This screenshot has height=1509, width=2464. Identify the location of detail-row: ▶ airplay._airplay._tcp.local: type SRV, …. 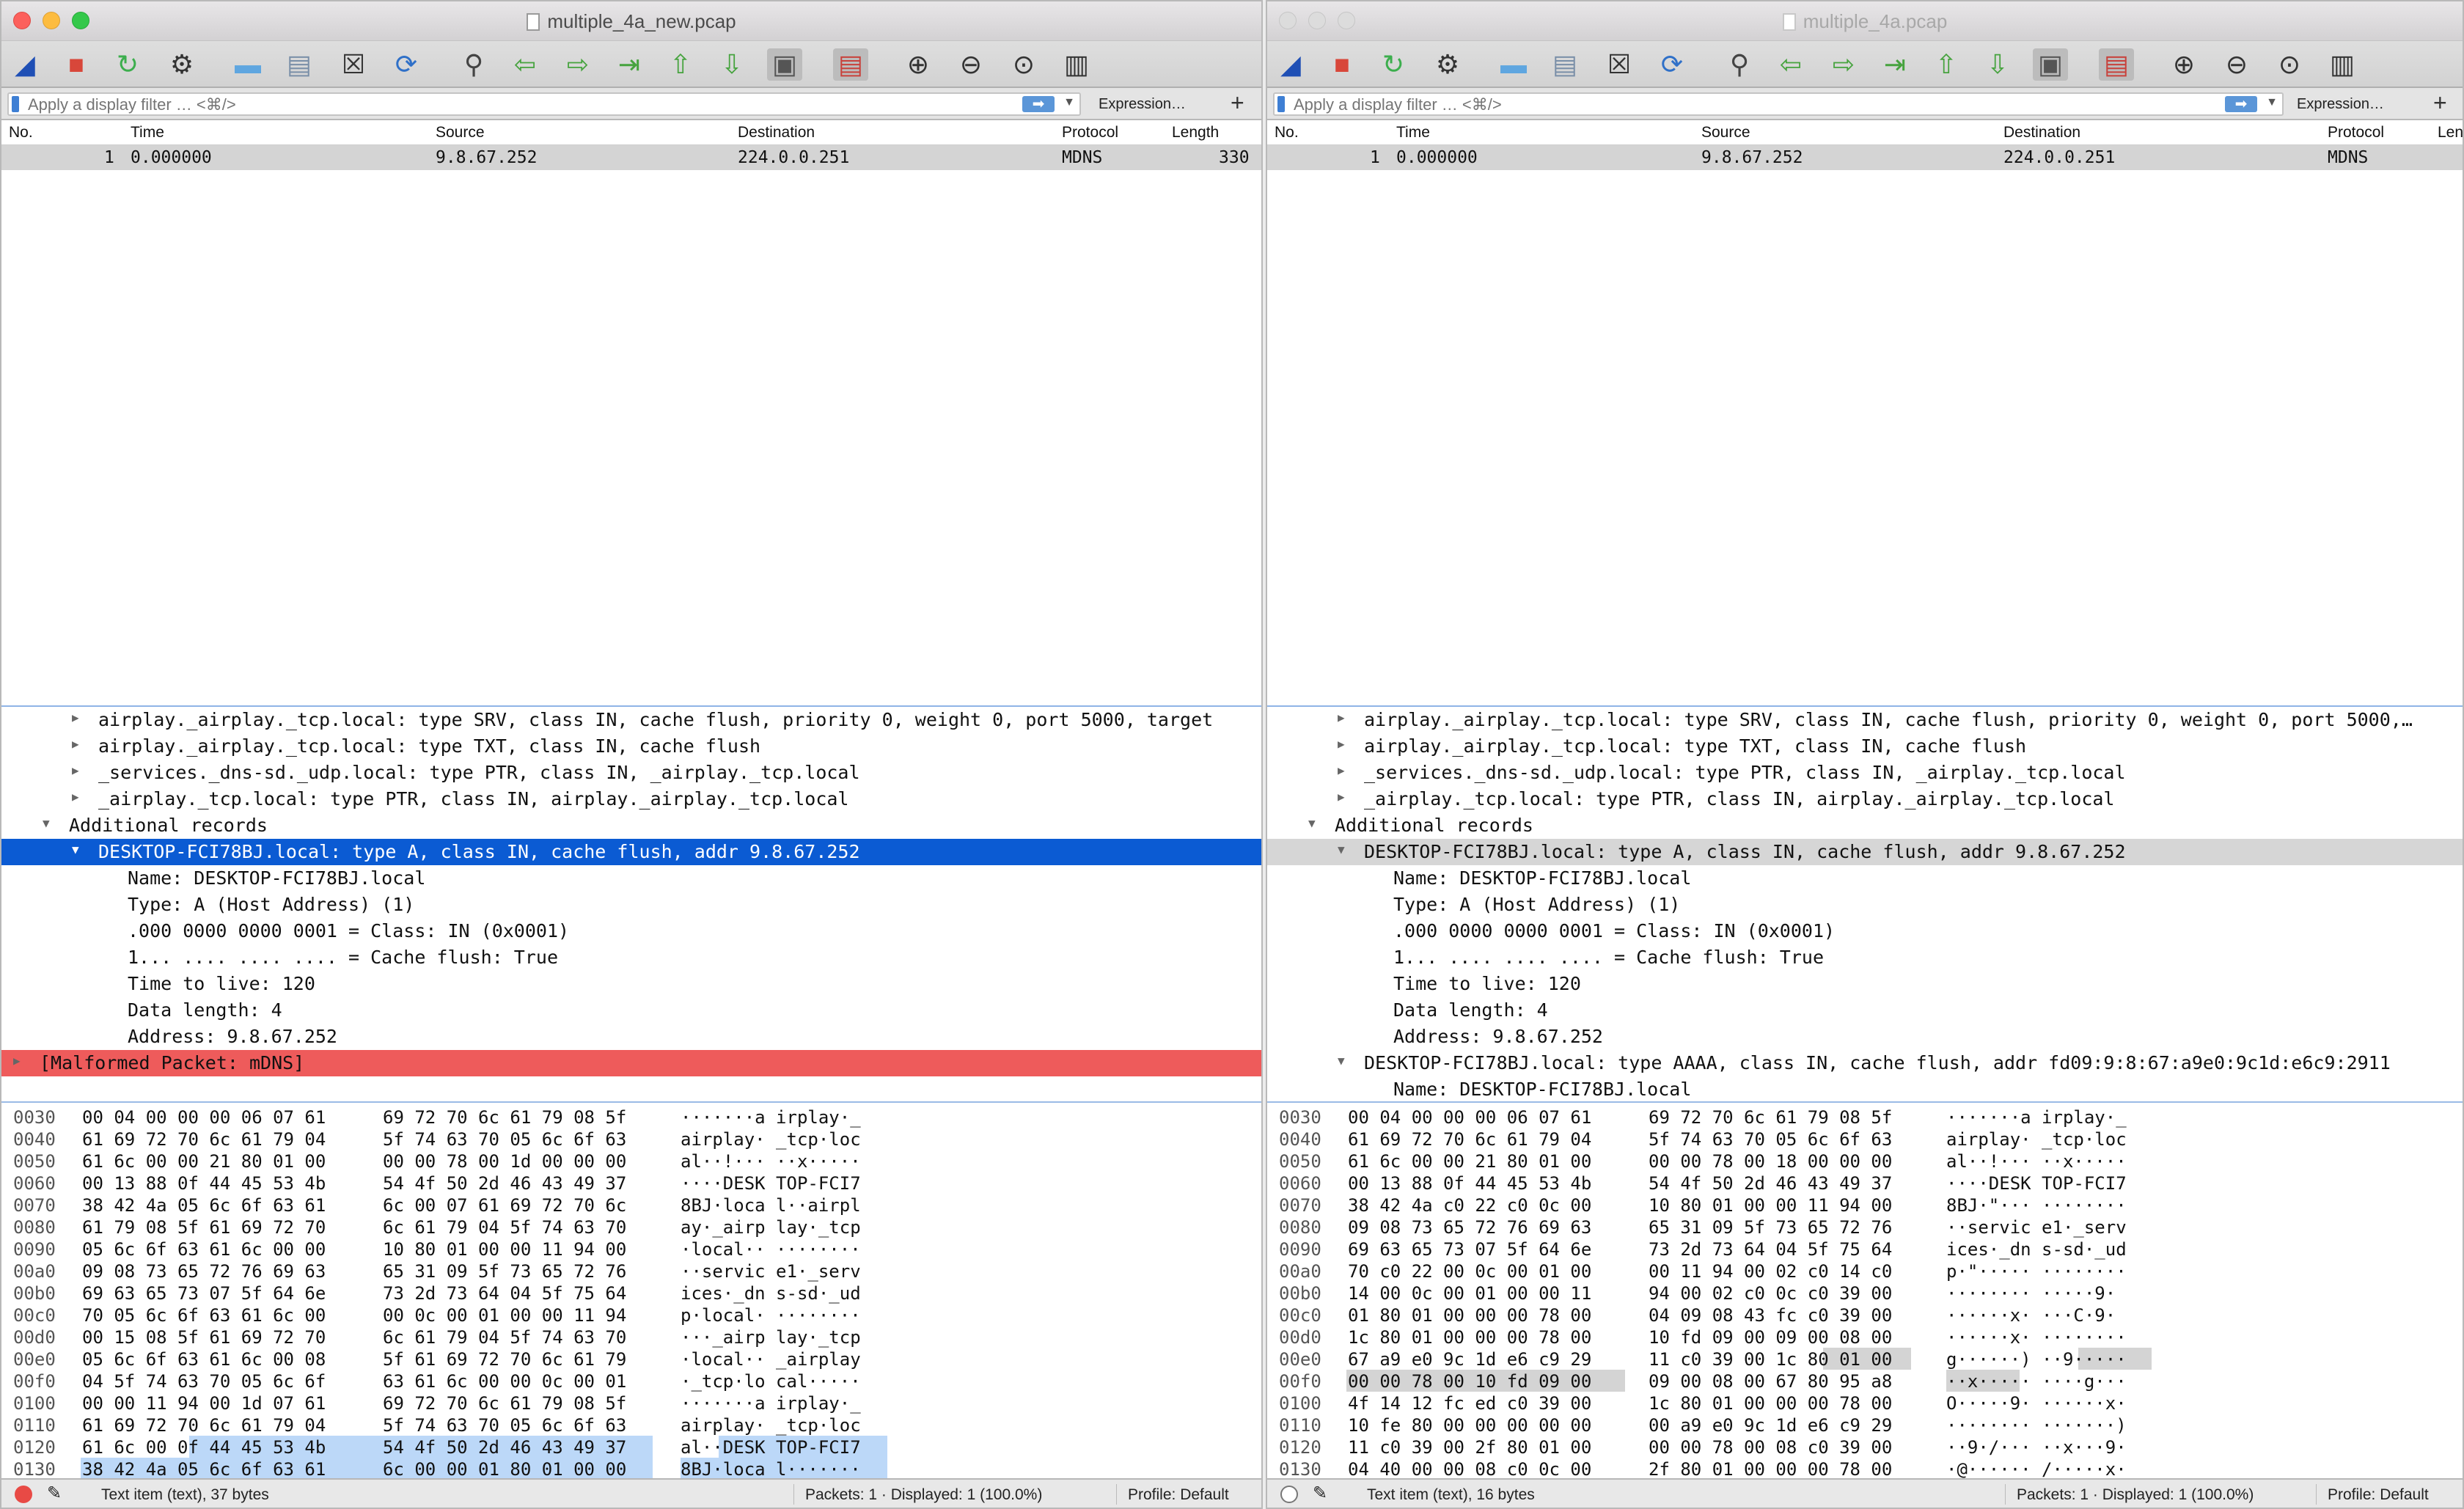
(1865, 720).